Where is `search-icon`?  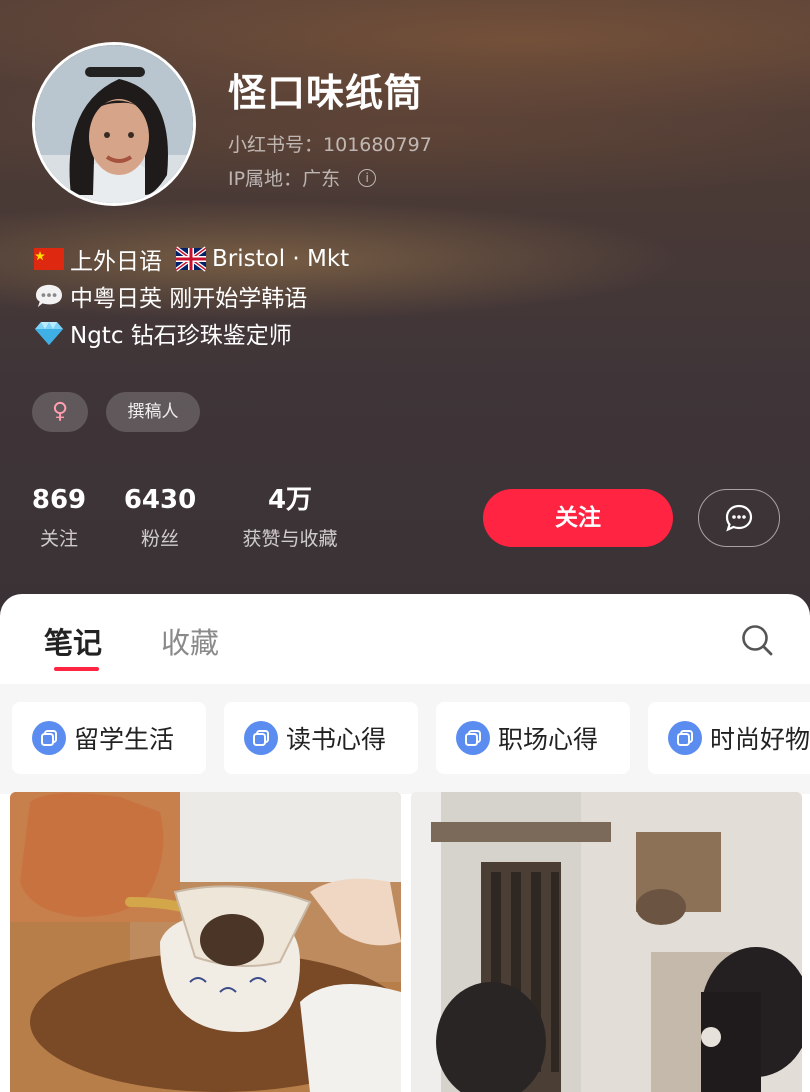
search-icon is located at coordinates (757, 640).